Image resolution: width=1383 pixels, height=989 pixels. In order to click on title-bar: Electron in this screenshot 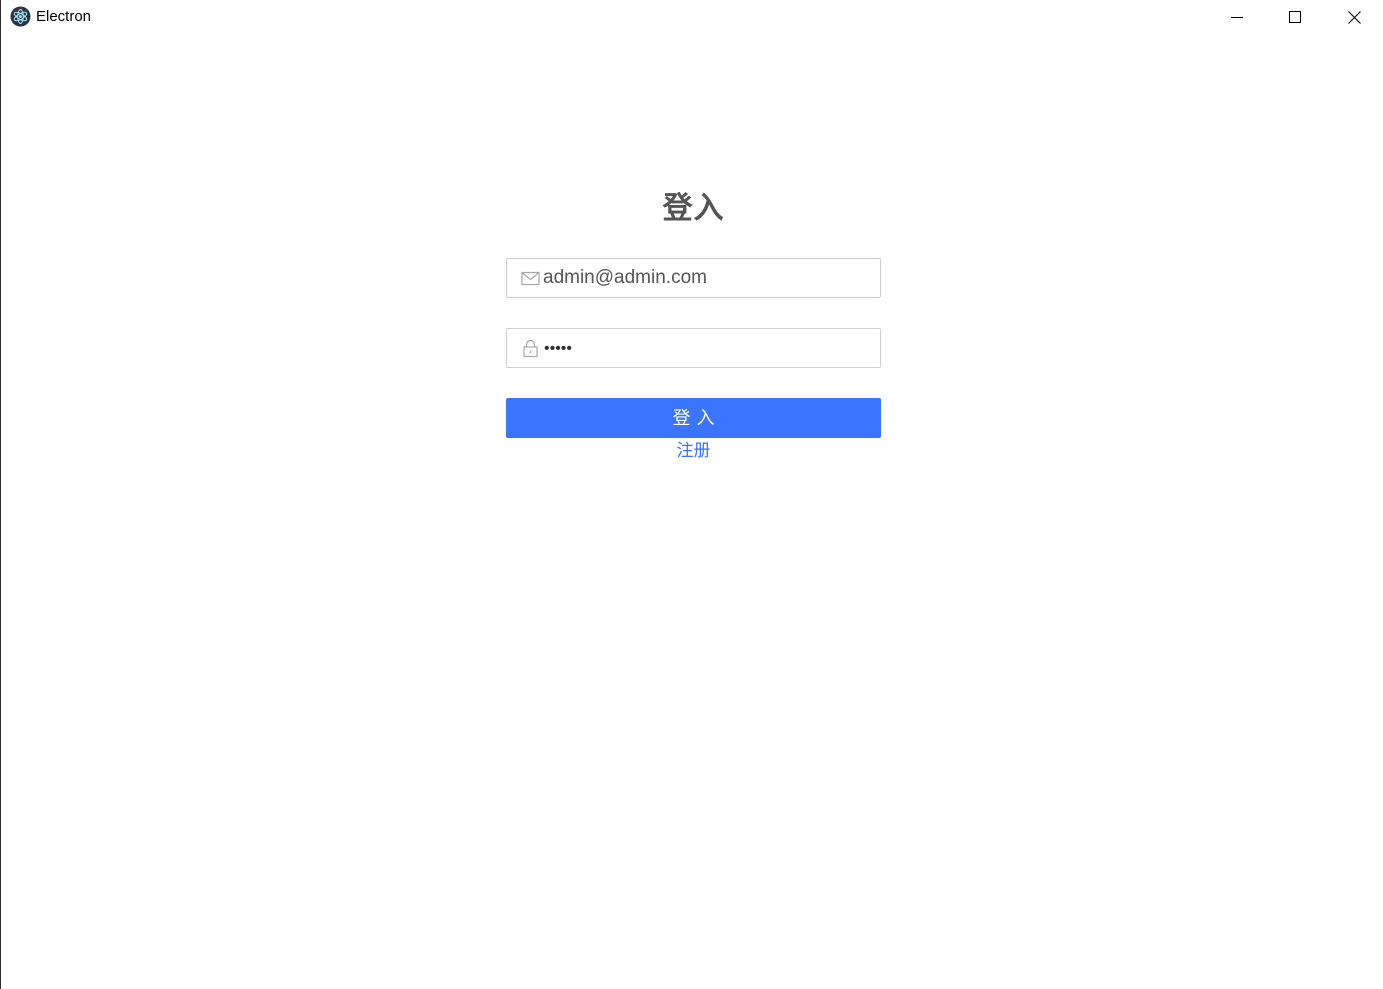, I will do `click(692, 17)`.